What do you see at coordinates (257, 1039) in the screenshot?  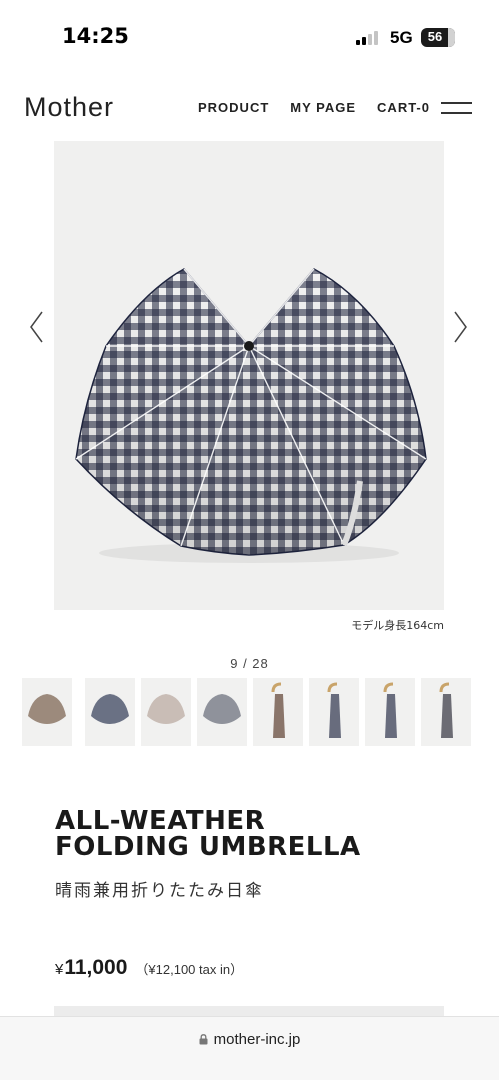 I see `url-text: mother-inc.jp` at bounding box center [257, 1039].